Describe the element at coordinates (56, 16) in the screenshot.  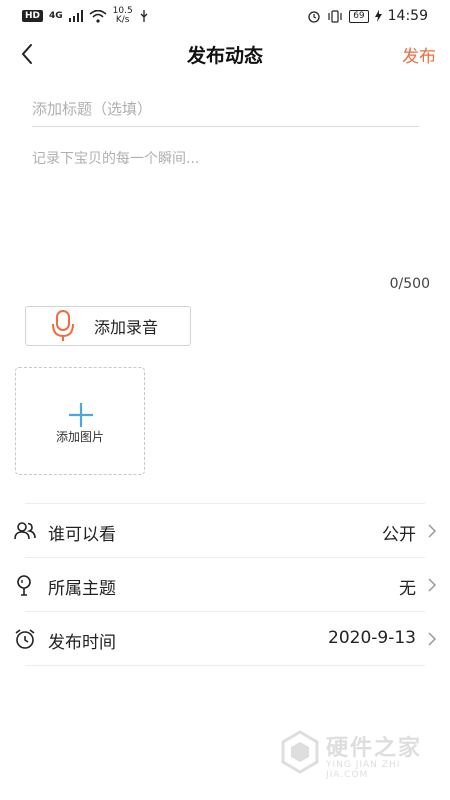
I see `network-type: 4G` at that location.